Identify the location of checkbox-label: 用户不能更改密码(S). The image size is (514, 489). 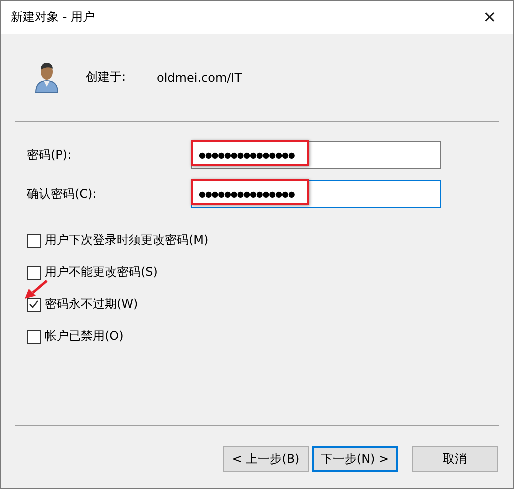
(101, 272).